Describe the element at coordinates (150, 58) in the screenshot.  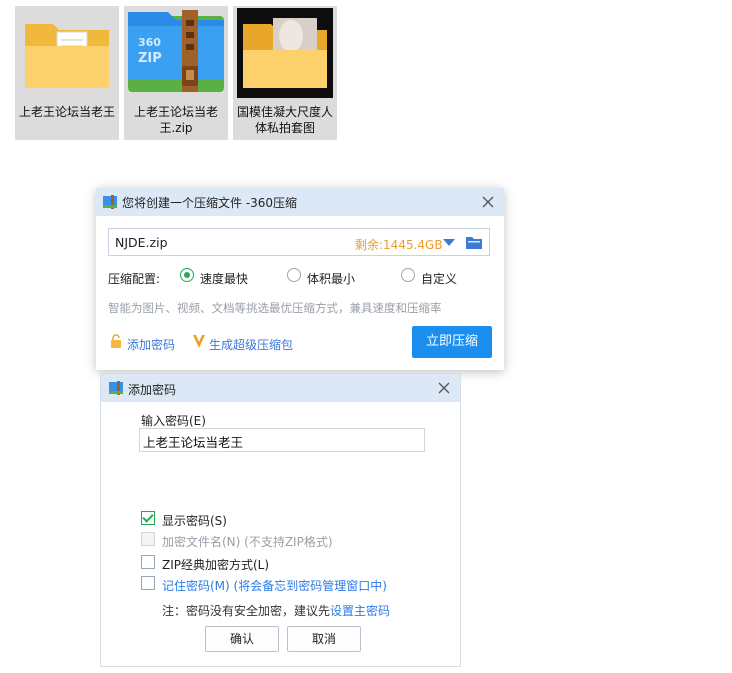
I see `svg-text: ZIP` at that location.